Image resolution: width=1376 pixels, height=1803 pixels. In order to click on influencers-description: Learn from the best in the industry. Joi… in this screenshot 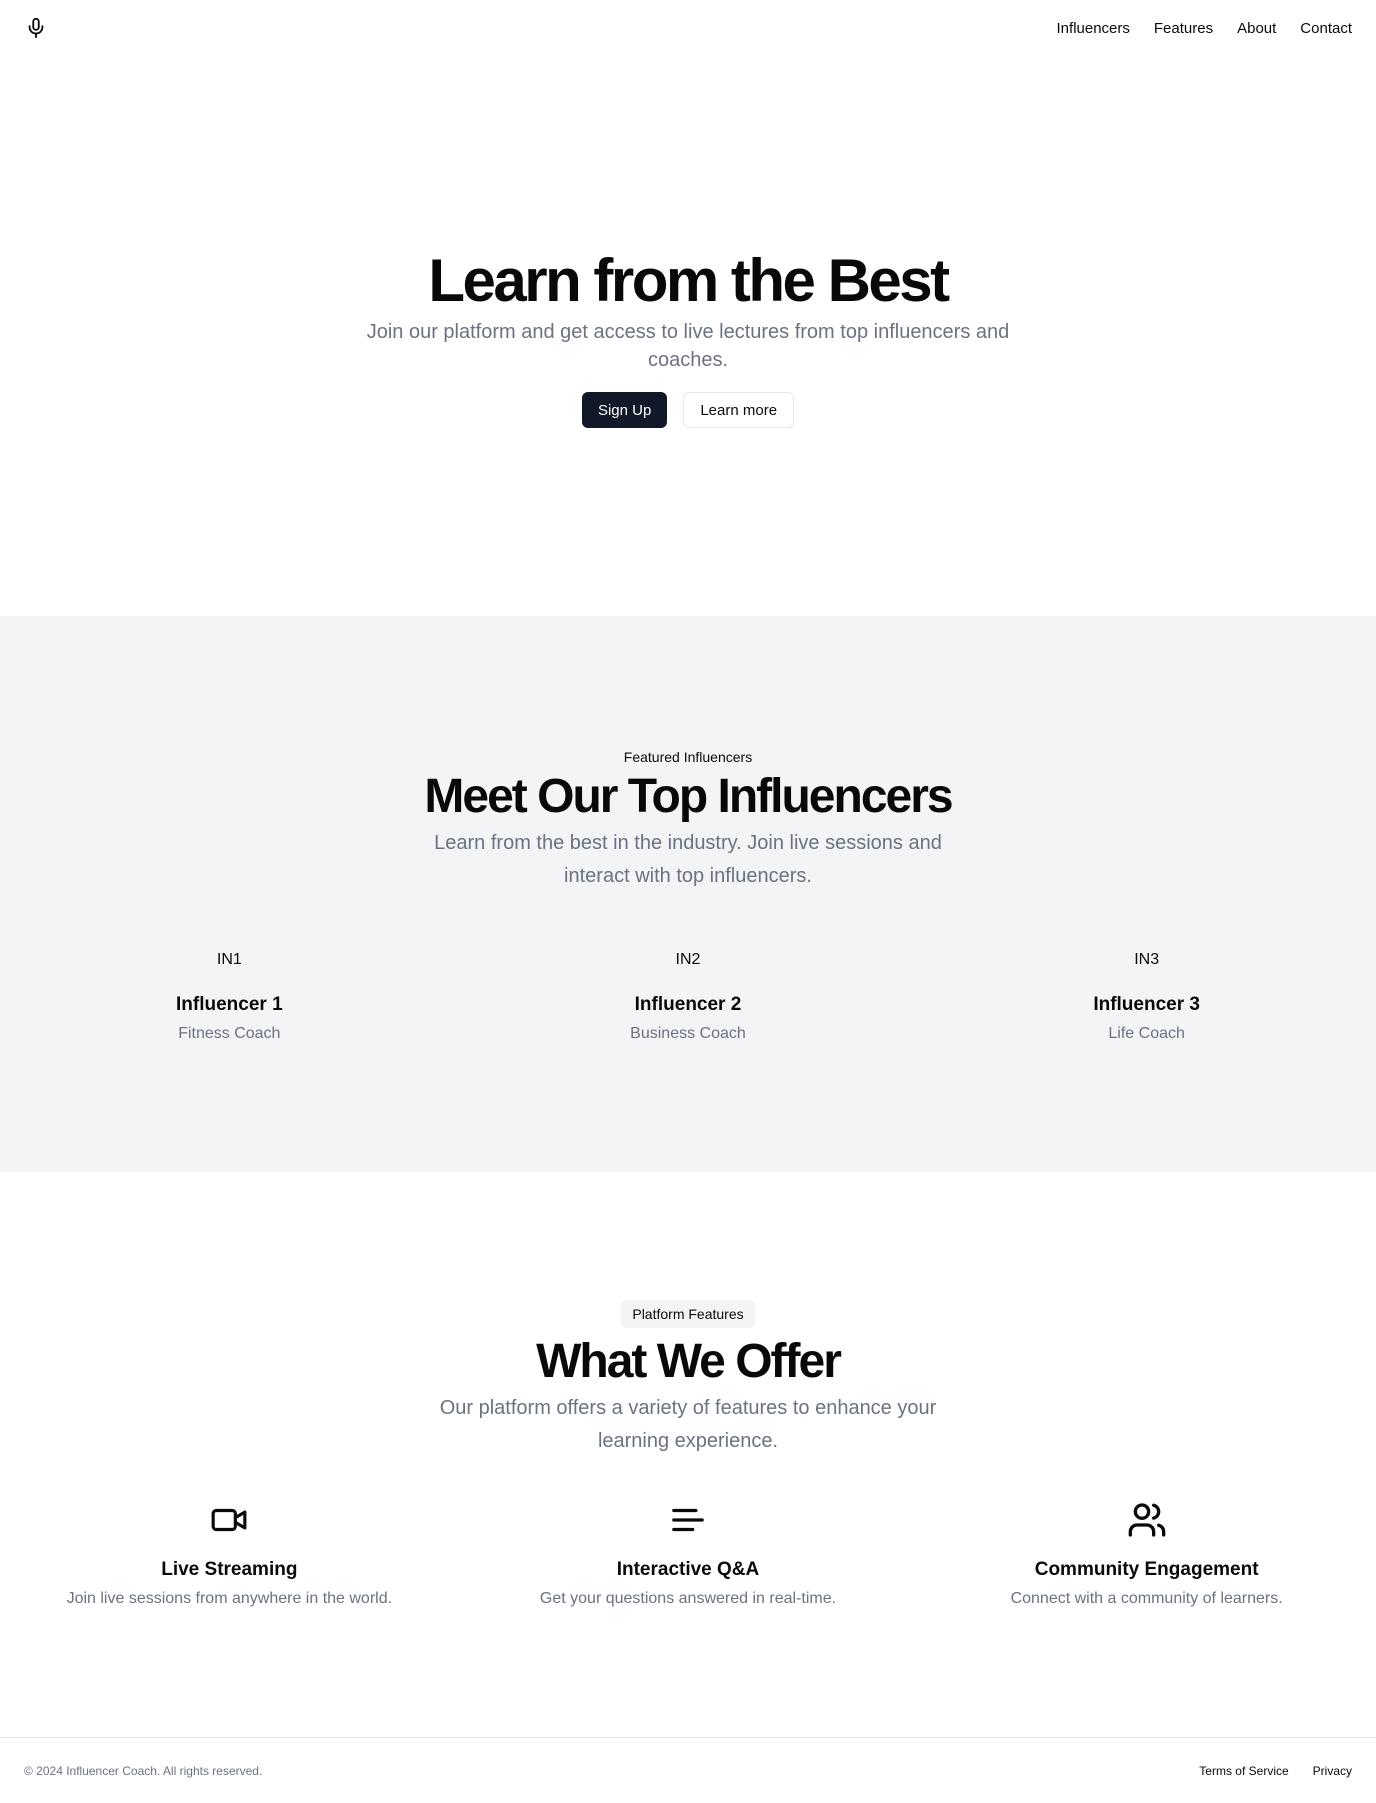, I will do `click(688, 859)`.